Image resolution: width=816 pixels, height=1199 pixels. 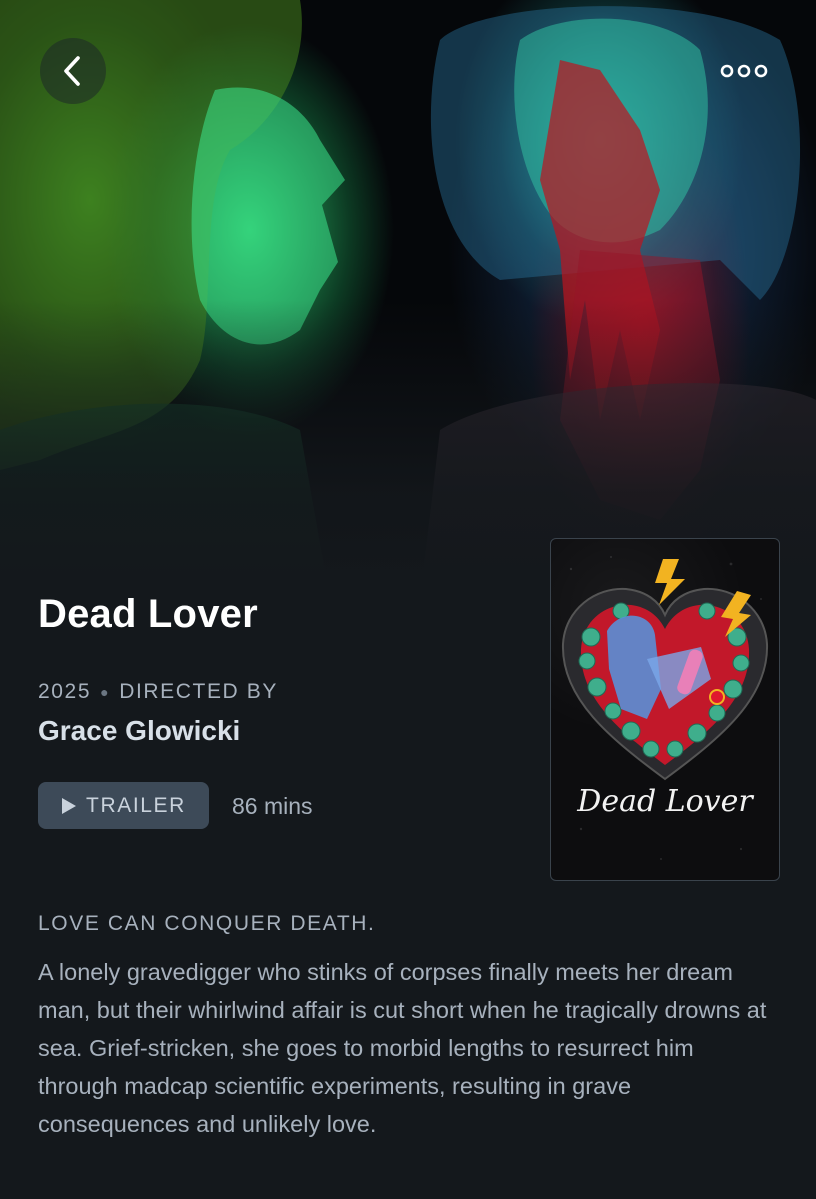 What do you see at coordinates (64, 692) in the screenshot?
I see `release-year: 2025` at bounding box center [64, 692].